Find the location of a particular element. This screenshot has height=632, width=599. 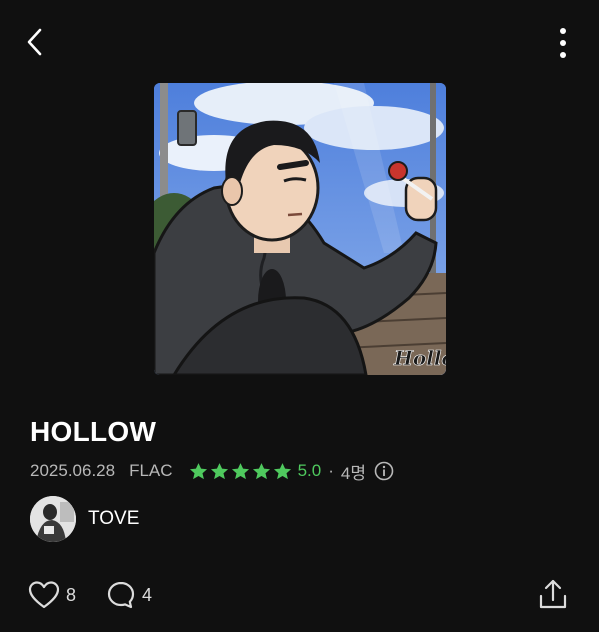

share-icon is located at coordinates (553, 594).